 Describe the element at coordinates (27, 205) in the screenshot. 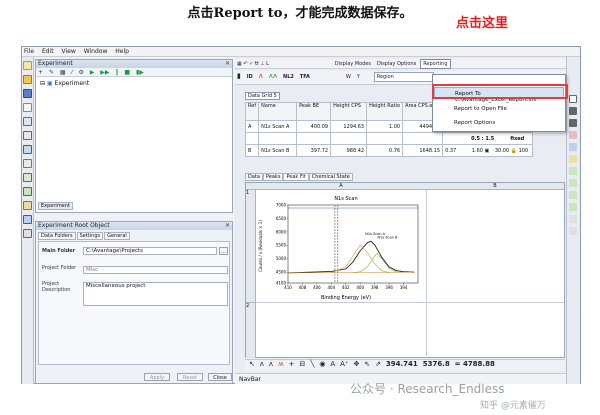

I see `tools-icon` at that location.